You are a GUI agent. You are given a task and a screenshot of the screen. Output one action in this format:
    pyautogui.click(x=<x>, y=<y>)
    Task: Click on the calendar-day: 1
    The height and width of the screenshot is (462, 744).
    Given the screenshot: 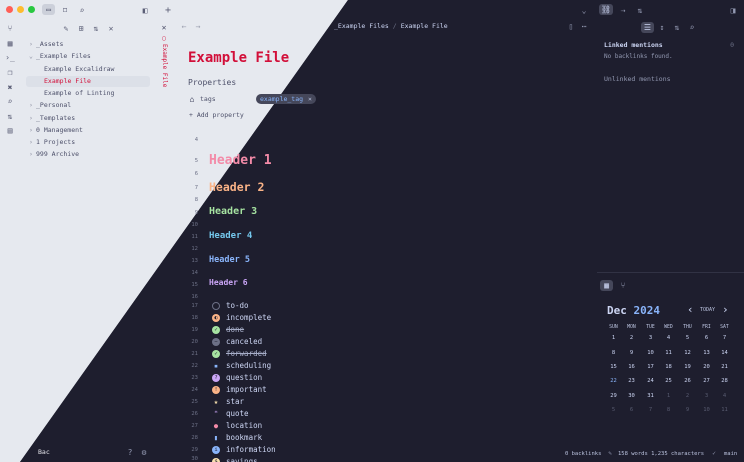 What is the action you would take?
    pyautogui.click(x=613, y=338)
    